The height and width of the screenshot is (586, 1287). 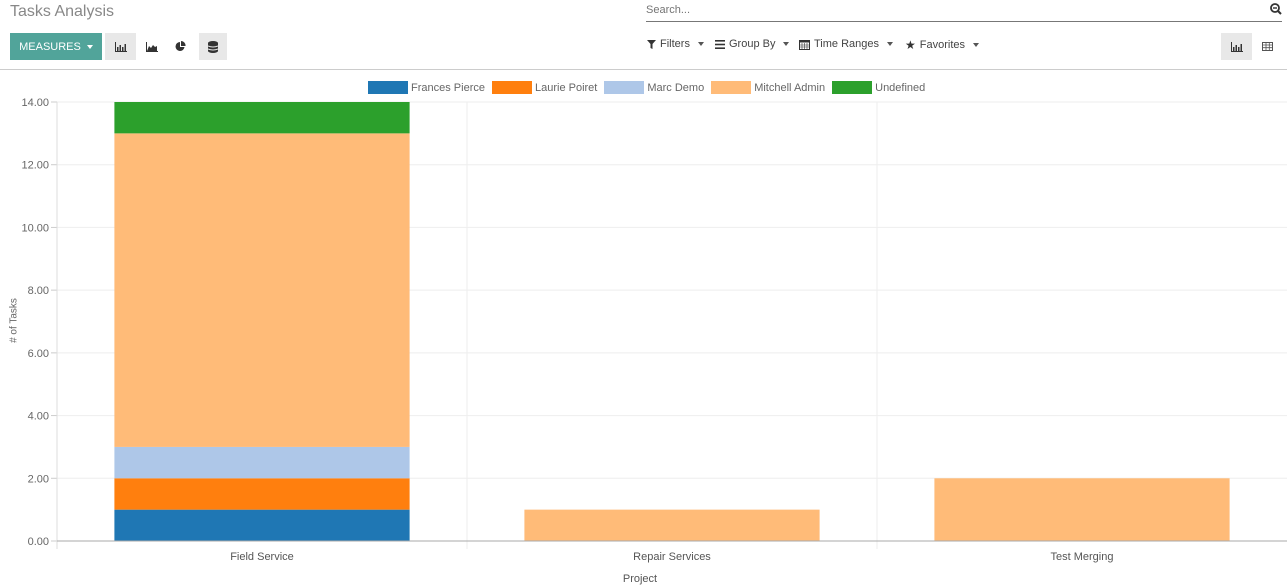 What do you see at coordinates (720, 44) in the screenshot?
I see `list-icon` at bounding box center [720, 44].